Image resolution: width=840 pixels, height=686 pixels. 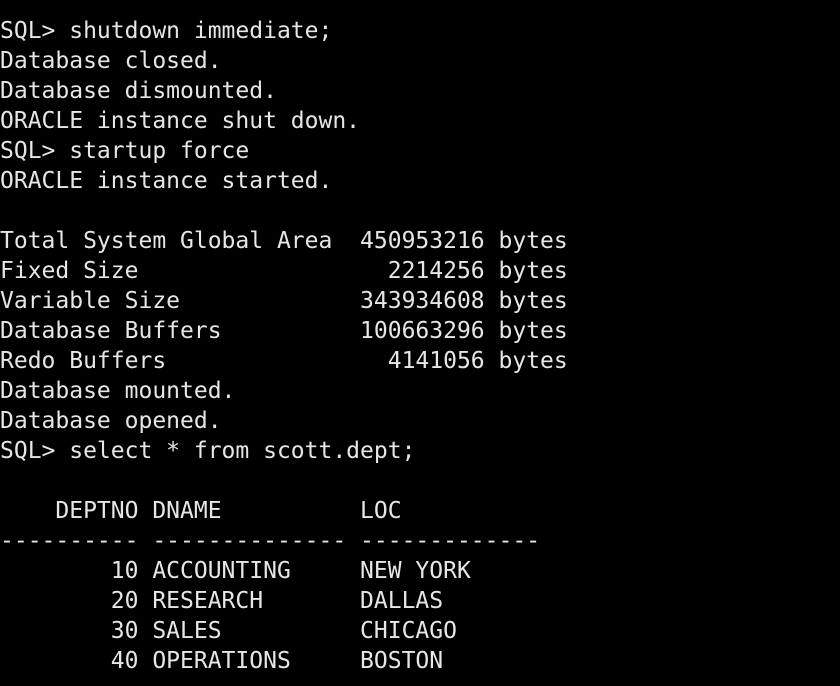 I want to click on output-instance-shut-down: ORACLE instance shut down., so click(x=180, y=121).